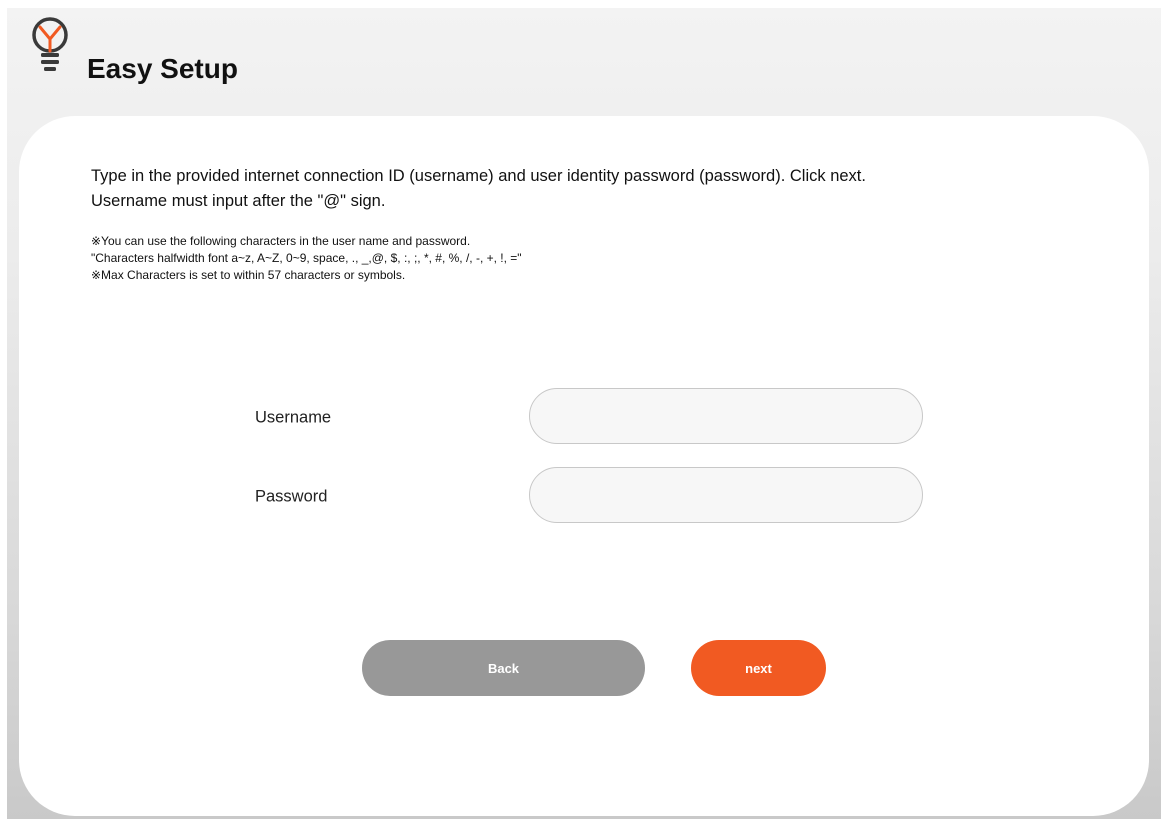  I want to click on back-button-label: Back, so click(503, 668).